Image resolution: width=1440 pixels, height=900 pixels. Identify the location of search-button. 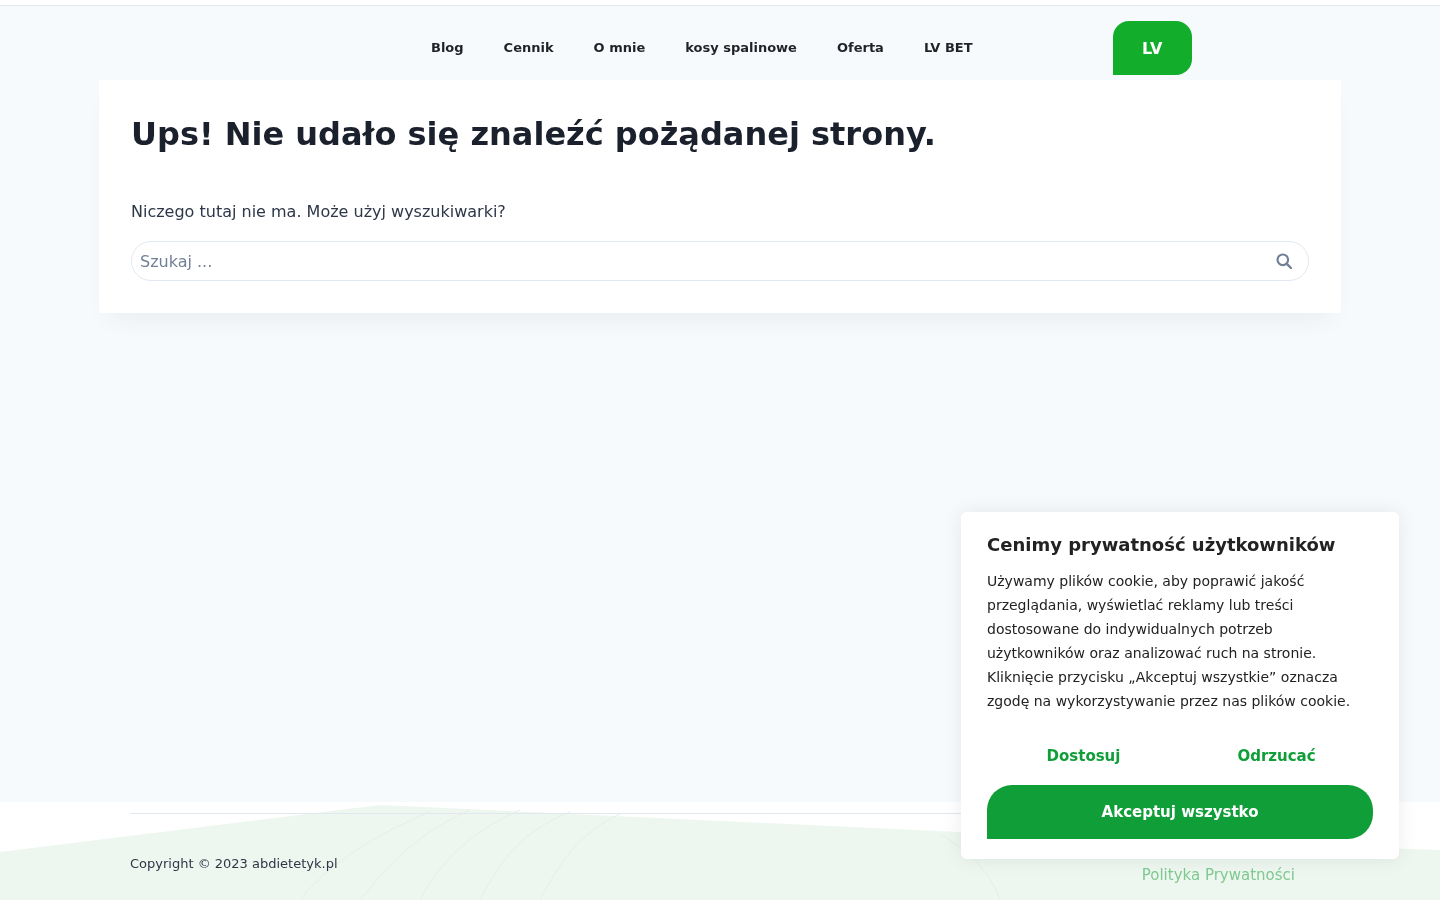
(1284, 261).